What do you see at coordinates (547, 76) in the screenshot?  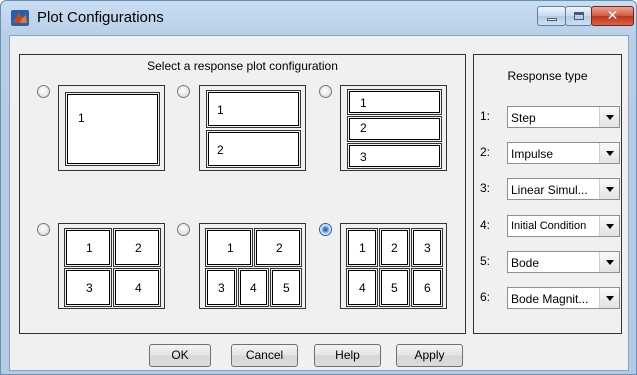 I see `response-type-title: Response type` at bounding box center [547, 76].